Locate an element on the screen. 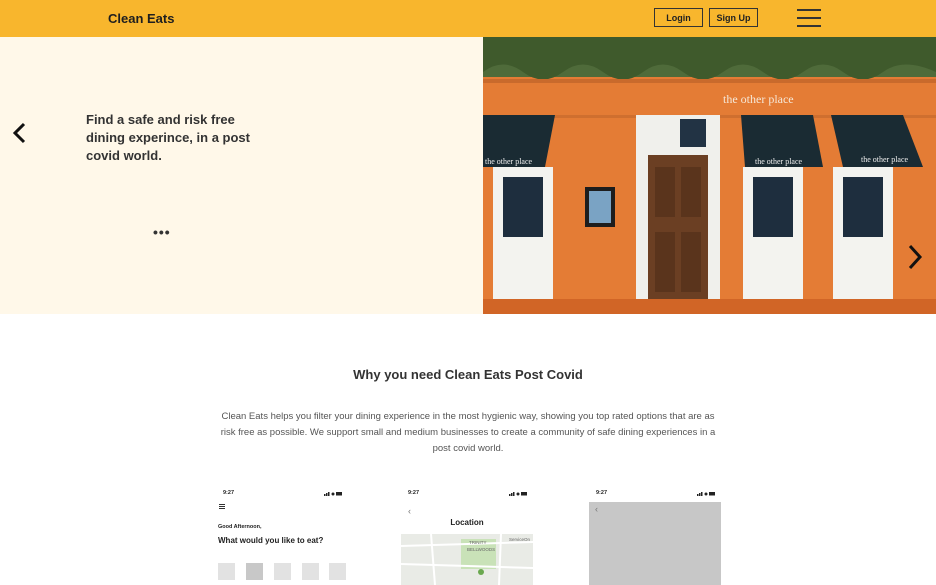 This screenshot has width=936, height=585. image-placeholder is located at coordinates (655, 543).